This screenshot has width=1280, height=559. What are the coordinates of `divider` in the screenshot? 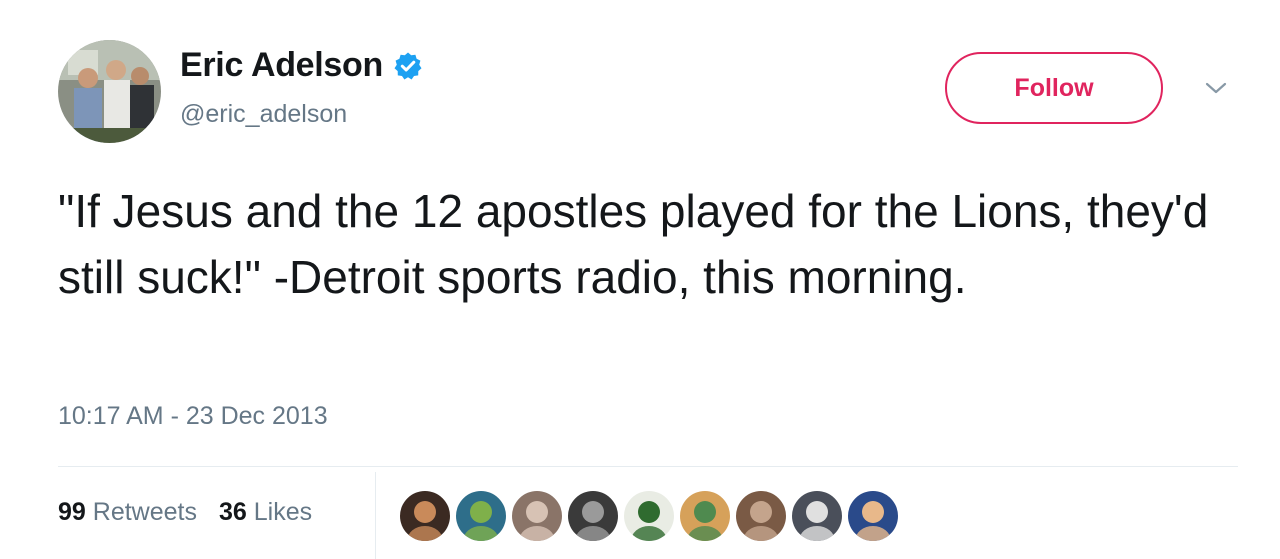 It's located at (648, 466).